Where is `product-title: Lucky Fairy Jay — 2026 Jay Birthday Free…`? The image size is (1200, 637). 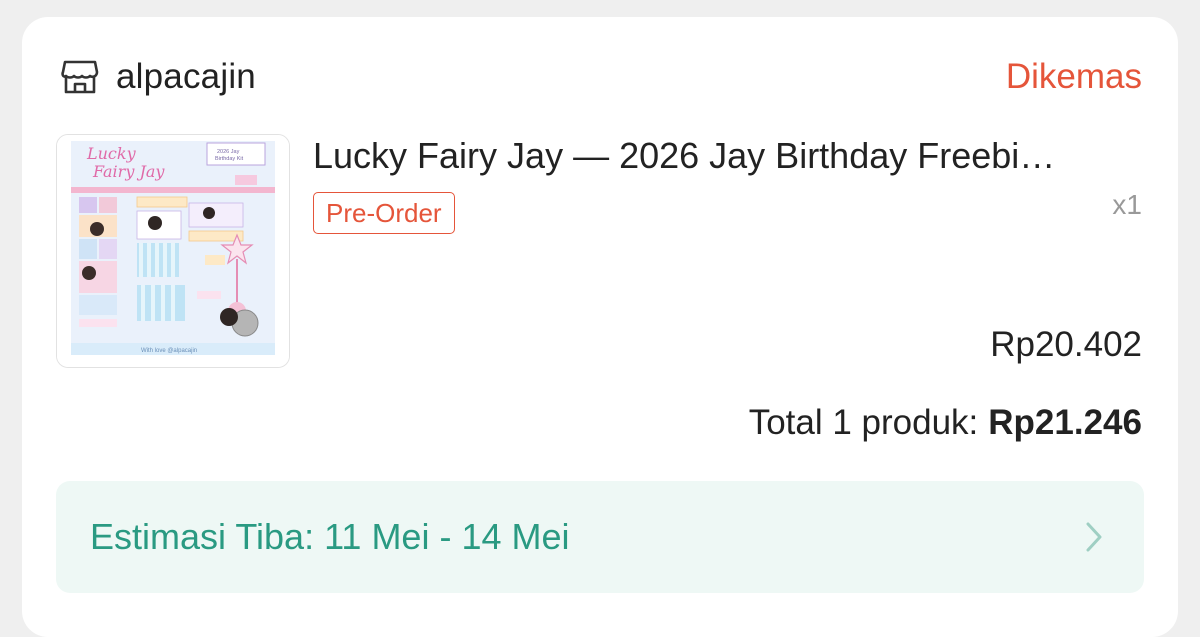
product-title: Lucky Fairy Jay — 2026 Jay Birthday Free… is located at coordinates (733, 156).